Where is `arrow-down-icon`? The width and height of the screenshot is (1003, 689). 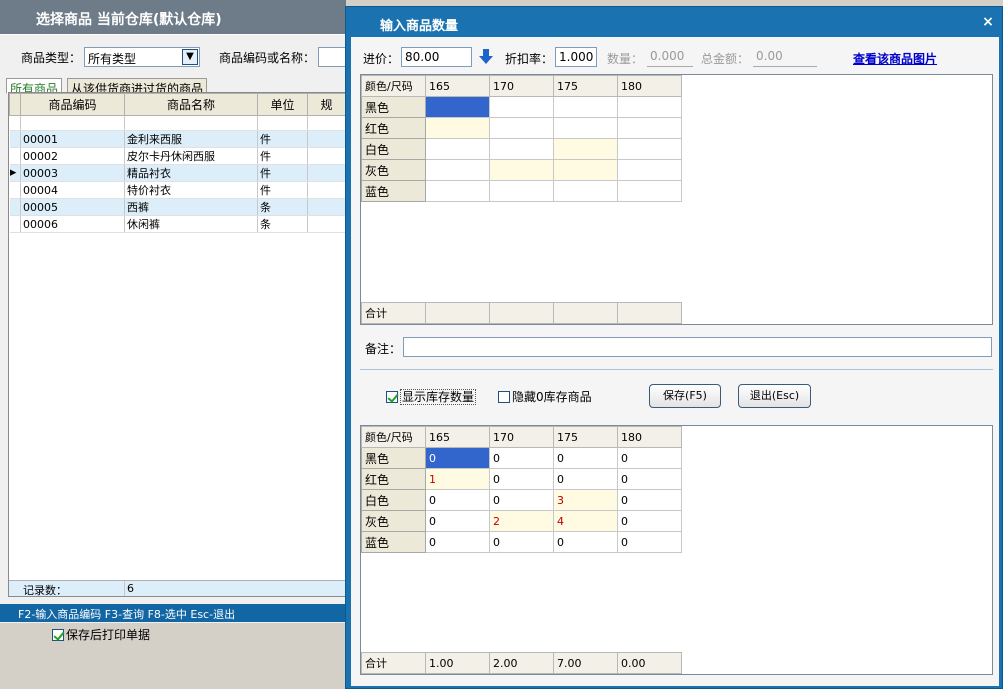
arrow-down-icon is located at coordinates (486, 57).